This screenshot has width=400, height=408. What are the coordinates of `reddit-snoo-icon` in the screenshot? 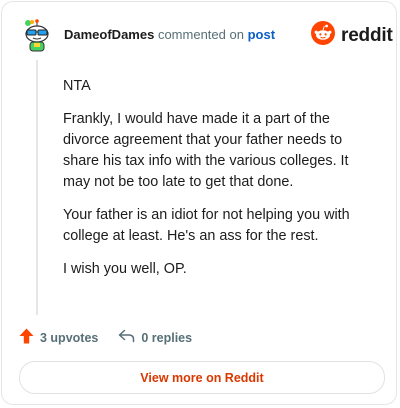 It's located at (323, 35).